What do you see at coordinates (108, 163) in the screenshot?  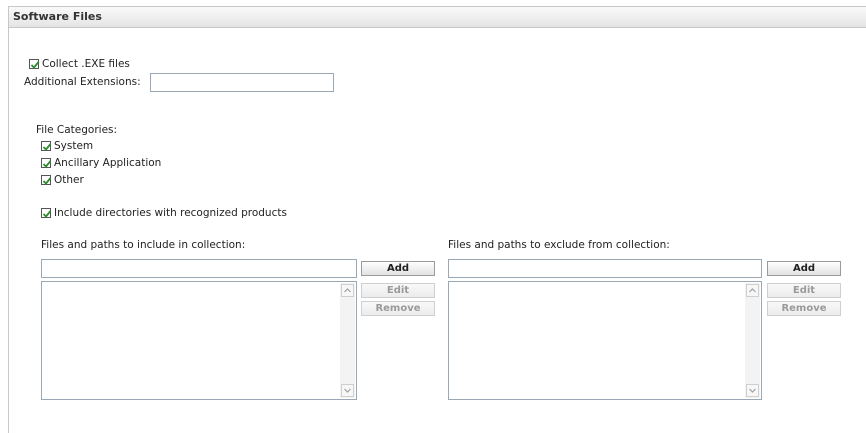 I see `ancillary-application-label: Ancillary Application` at bounding box center [108, 163].